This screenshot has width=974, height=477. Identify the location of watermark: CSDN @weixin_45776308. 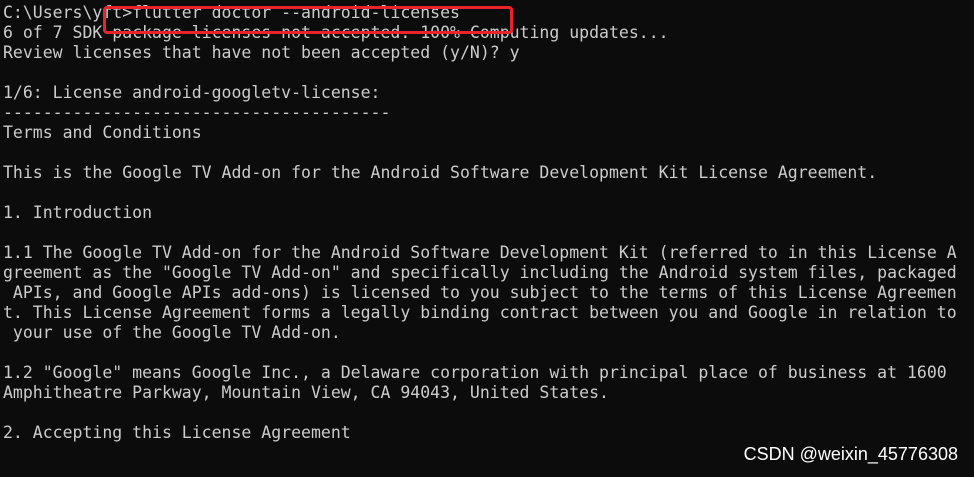
(850, 454).